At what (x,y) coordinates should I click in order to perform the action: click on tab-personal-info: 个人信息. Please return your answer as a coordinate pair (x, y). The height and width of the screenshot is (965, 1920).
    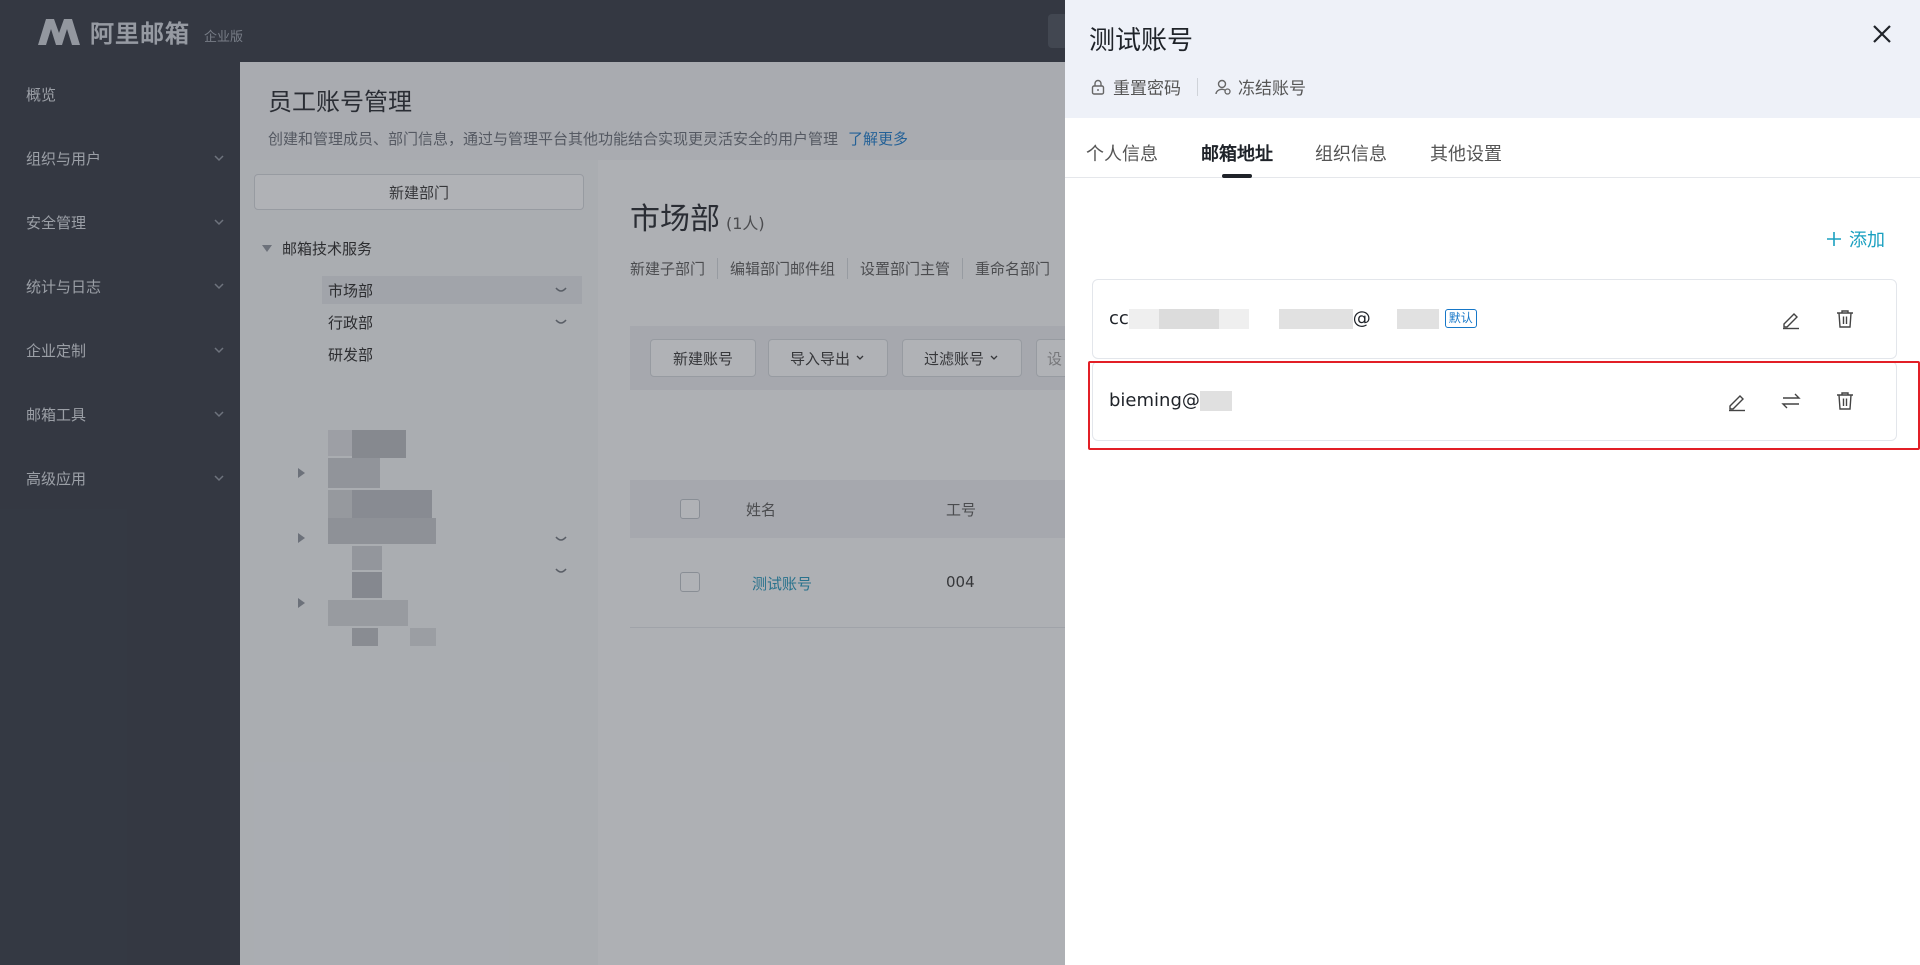
    Looking at the image, I should click on (1122, 153).